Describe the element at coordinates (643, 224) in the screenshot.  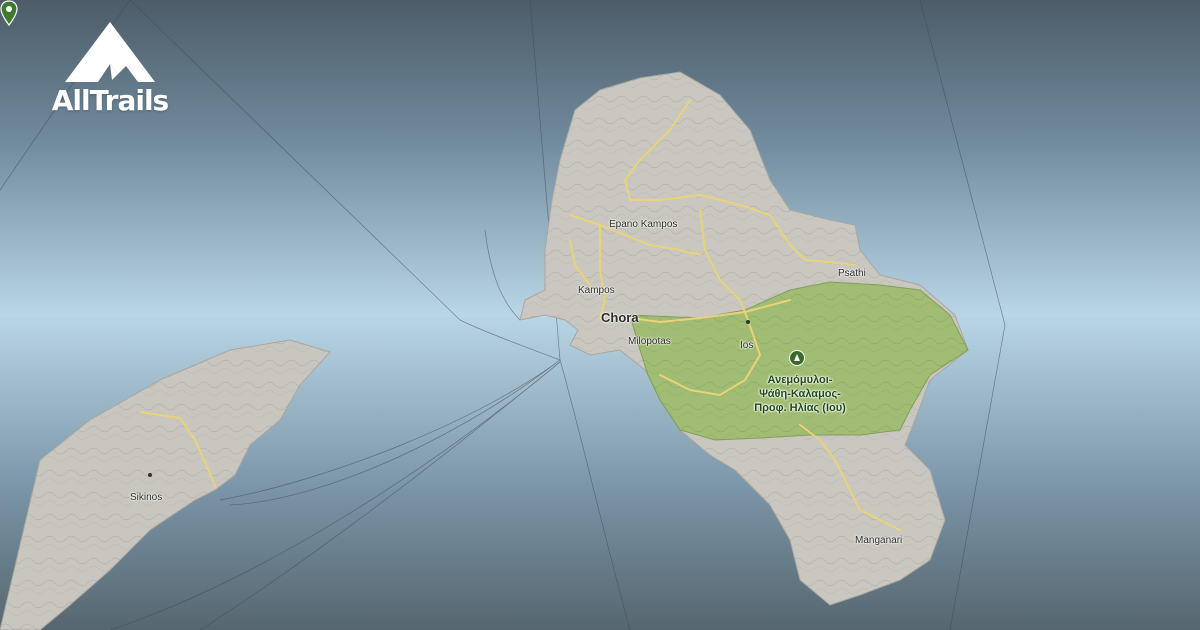
I see `place-label-epano-kampos: Epano Kampos` at that location.